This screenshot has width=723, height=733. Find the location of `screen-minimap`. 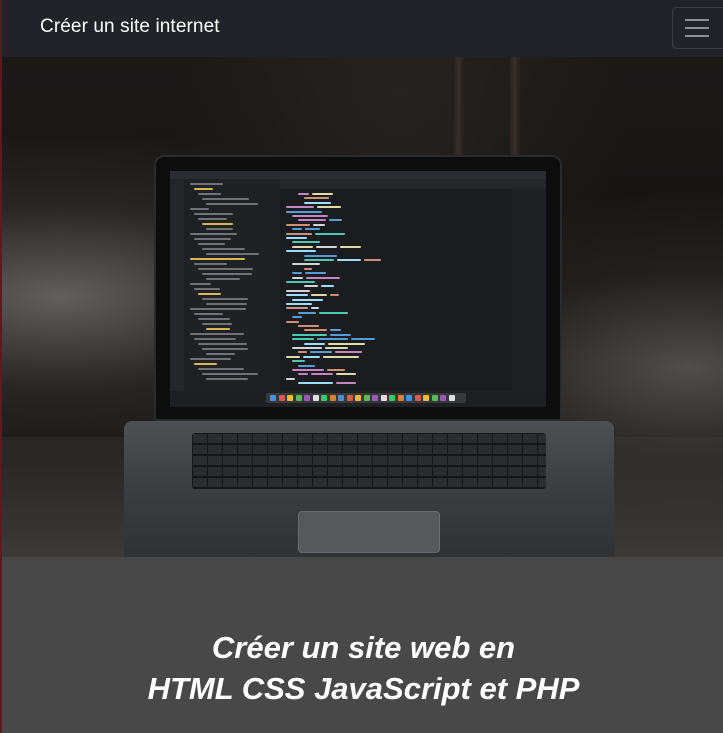

screen-minimap is located at coordinates (529, 290).